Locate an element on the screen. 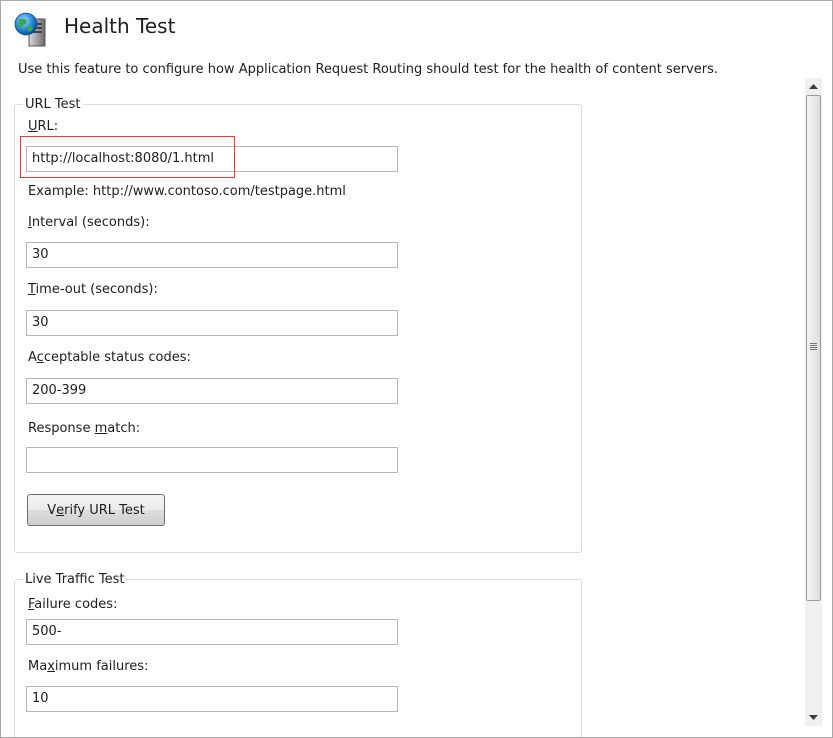 Image resolution: width=833 pixels, height=738 pixels. vertical-scrollbar is located at coordinates (813, 402).